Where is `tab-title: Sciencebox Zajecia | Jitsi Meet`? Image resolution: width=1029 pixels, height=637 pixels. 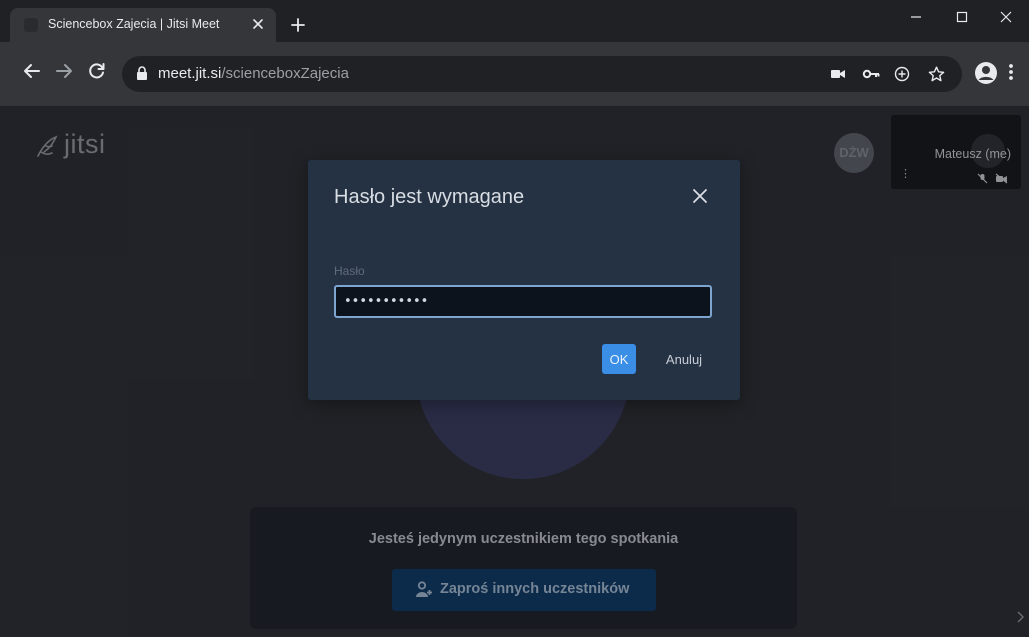
tab-title: Sciencebox Zajecia | Jitsi Meet is located at coordinates (134, 24).